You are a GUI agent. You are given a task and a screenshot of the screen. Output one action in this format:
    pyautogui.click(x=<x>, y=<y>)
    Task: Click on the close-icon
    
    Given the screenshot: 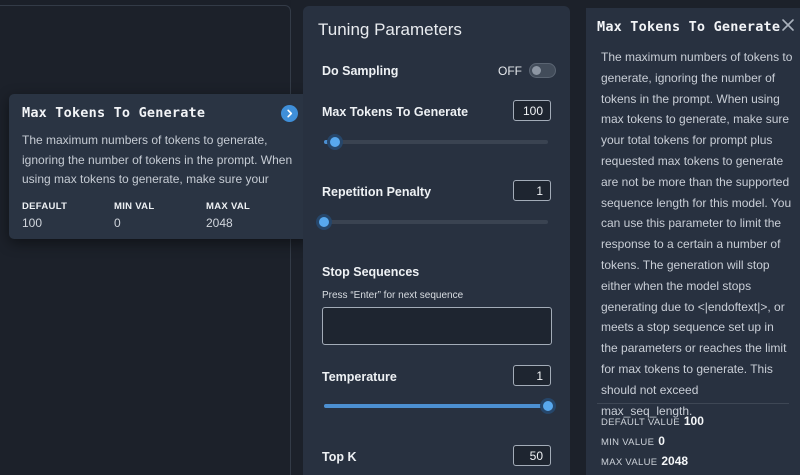 What is the action you would take?
    pyautogui.click(x=789, y=26)
    